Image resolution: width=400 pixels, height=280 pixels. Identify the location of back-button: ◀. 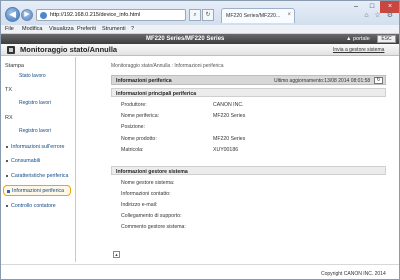
(12, 14).